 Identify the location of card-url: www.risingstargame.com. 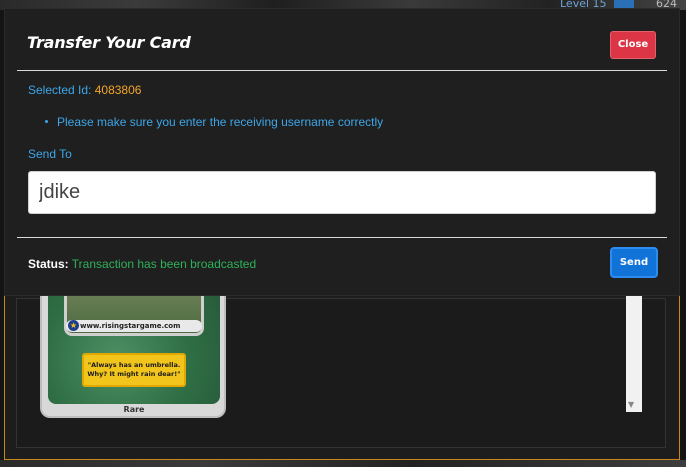
(134, 326).